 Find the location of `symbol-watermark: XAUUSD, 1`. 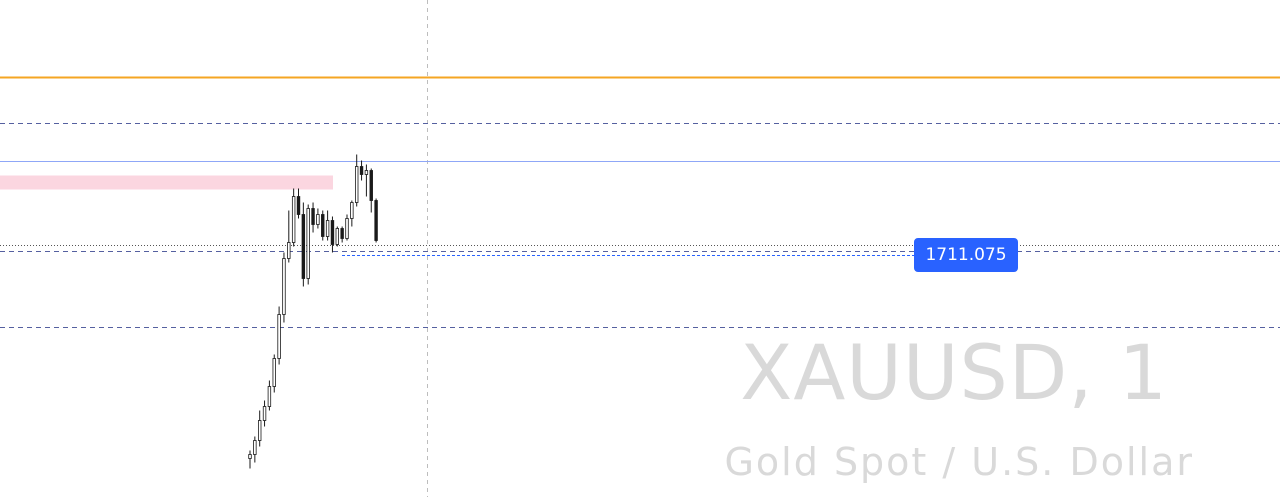

symbol-watermark: XAUUSD, 1 is located at coordinates (954, 372).